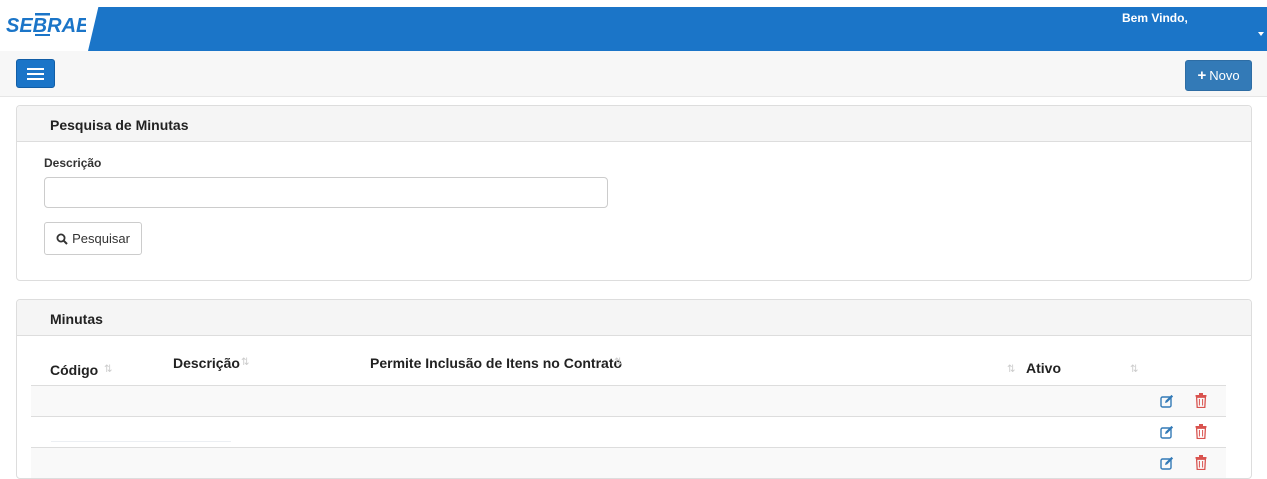 The width and height of the screenshot is (1267, 479). Describe the element at coordinates (496, 363) in the screenshot. I see `column-header-permite: Permite Inclusão de Itens no Contrato` at that location.